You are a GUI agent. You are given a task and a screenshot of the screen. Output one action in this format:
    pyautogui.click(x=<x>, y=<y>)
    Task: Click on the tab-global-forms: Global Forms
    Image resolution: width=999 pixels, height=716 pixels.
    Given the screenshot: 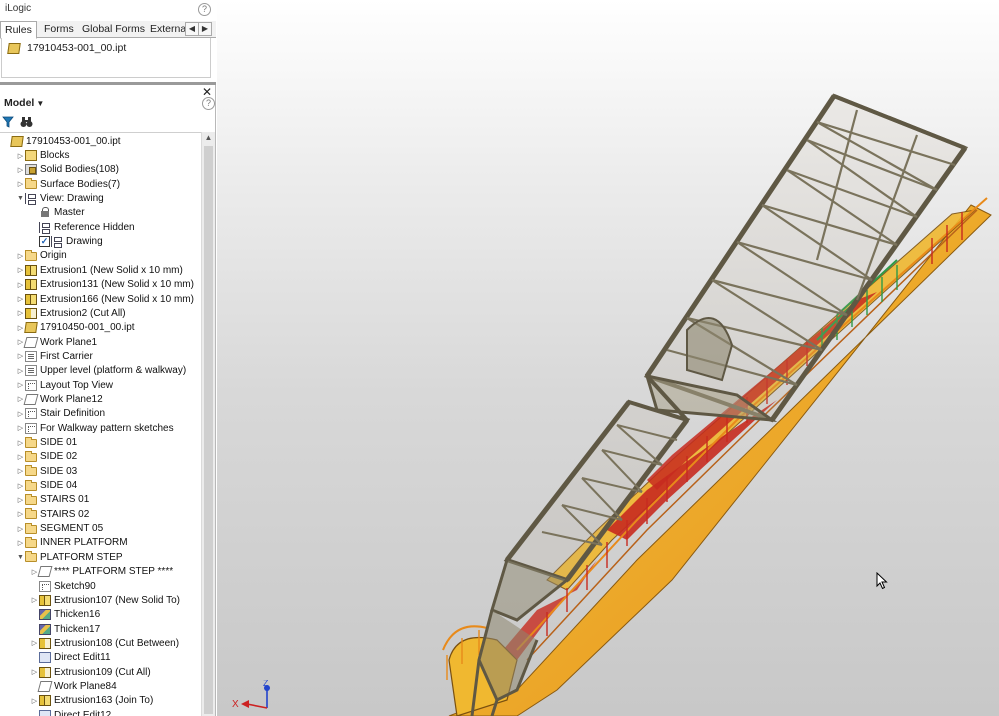 What is the action you would take?
    pyautogui.click(x=113, y=29)
    